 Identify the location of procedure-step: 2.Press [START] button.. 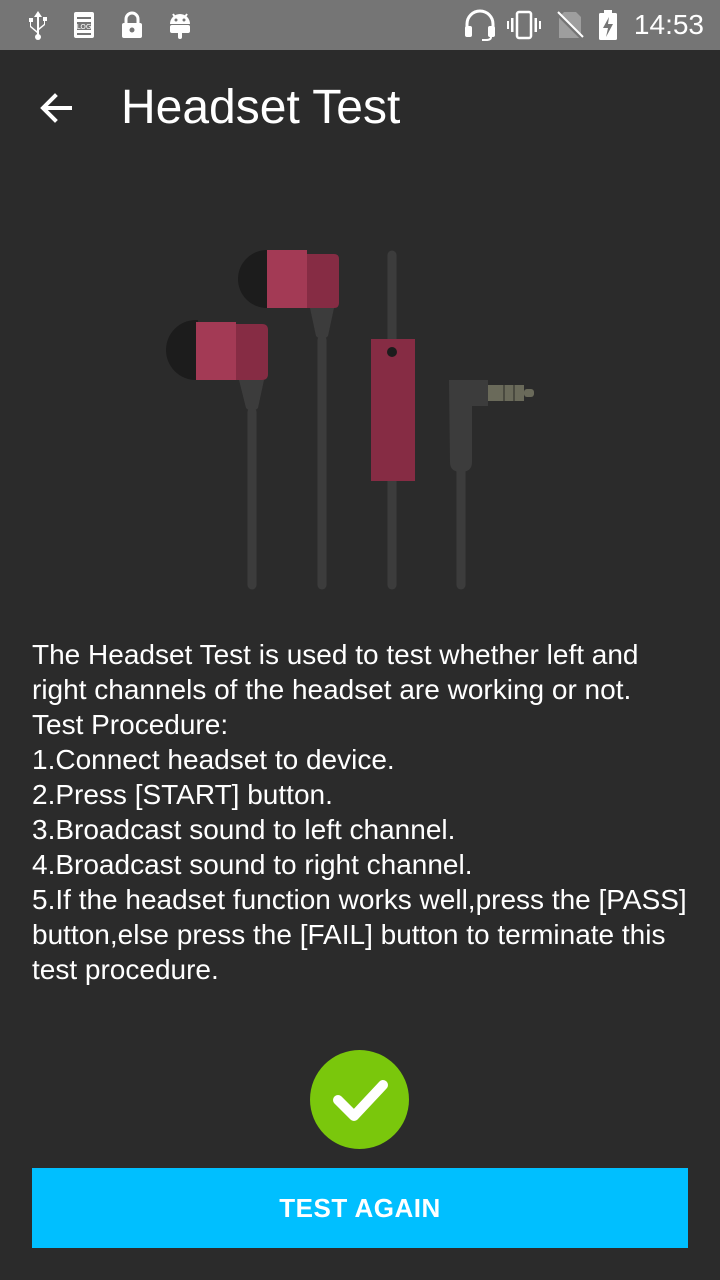
(182, 794).